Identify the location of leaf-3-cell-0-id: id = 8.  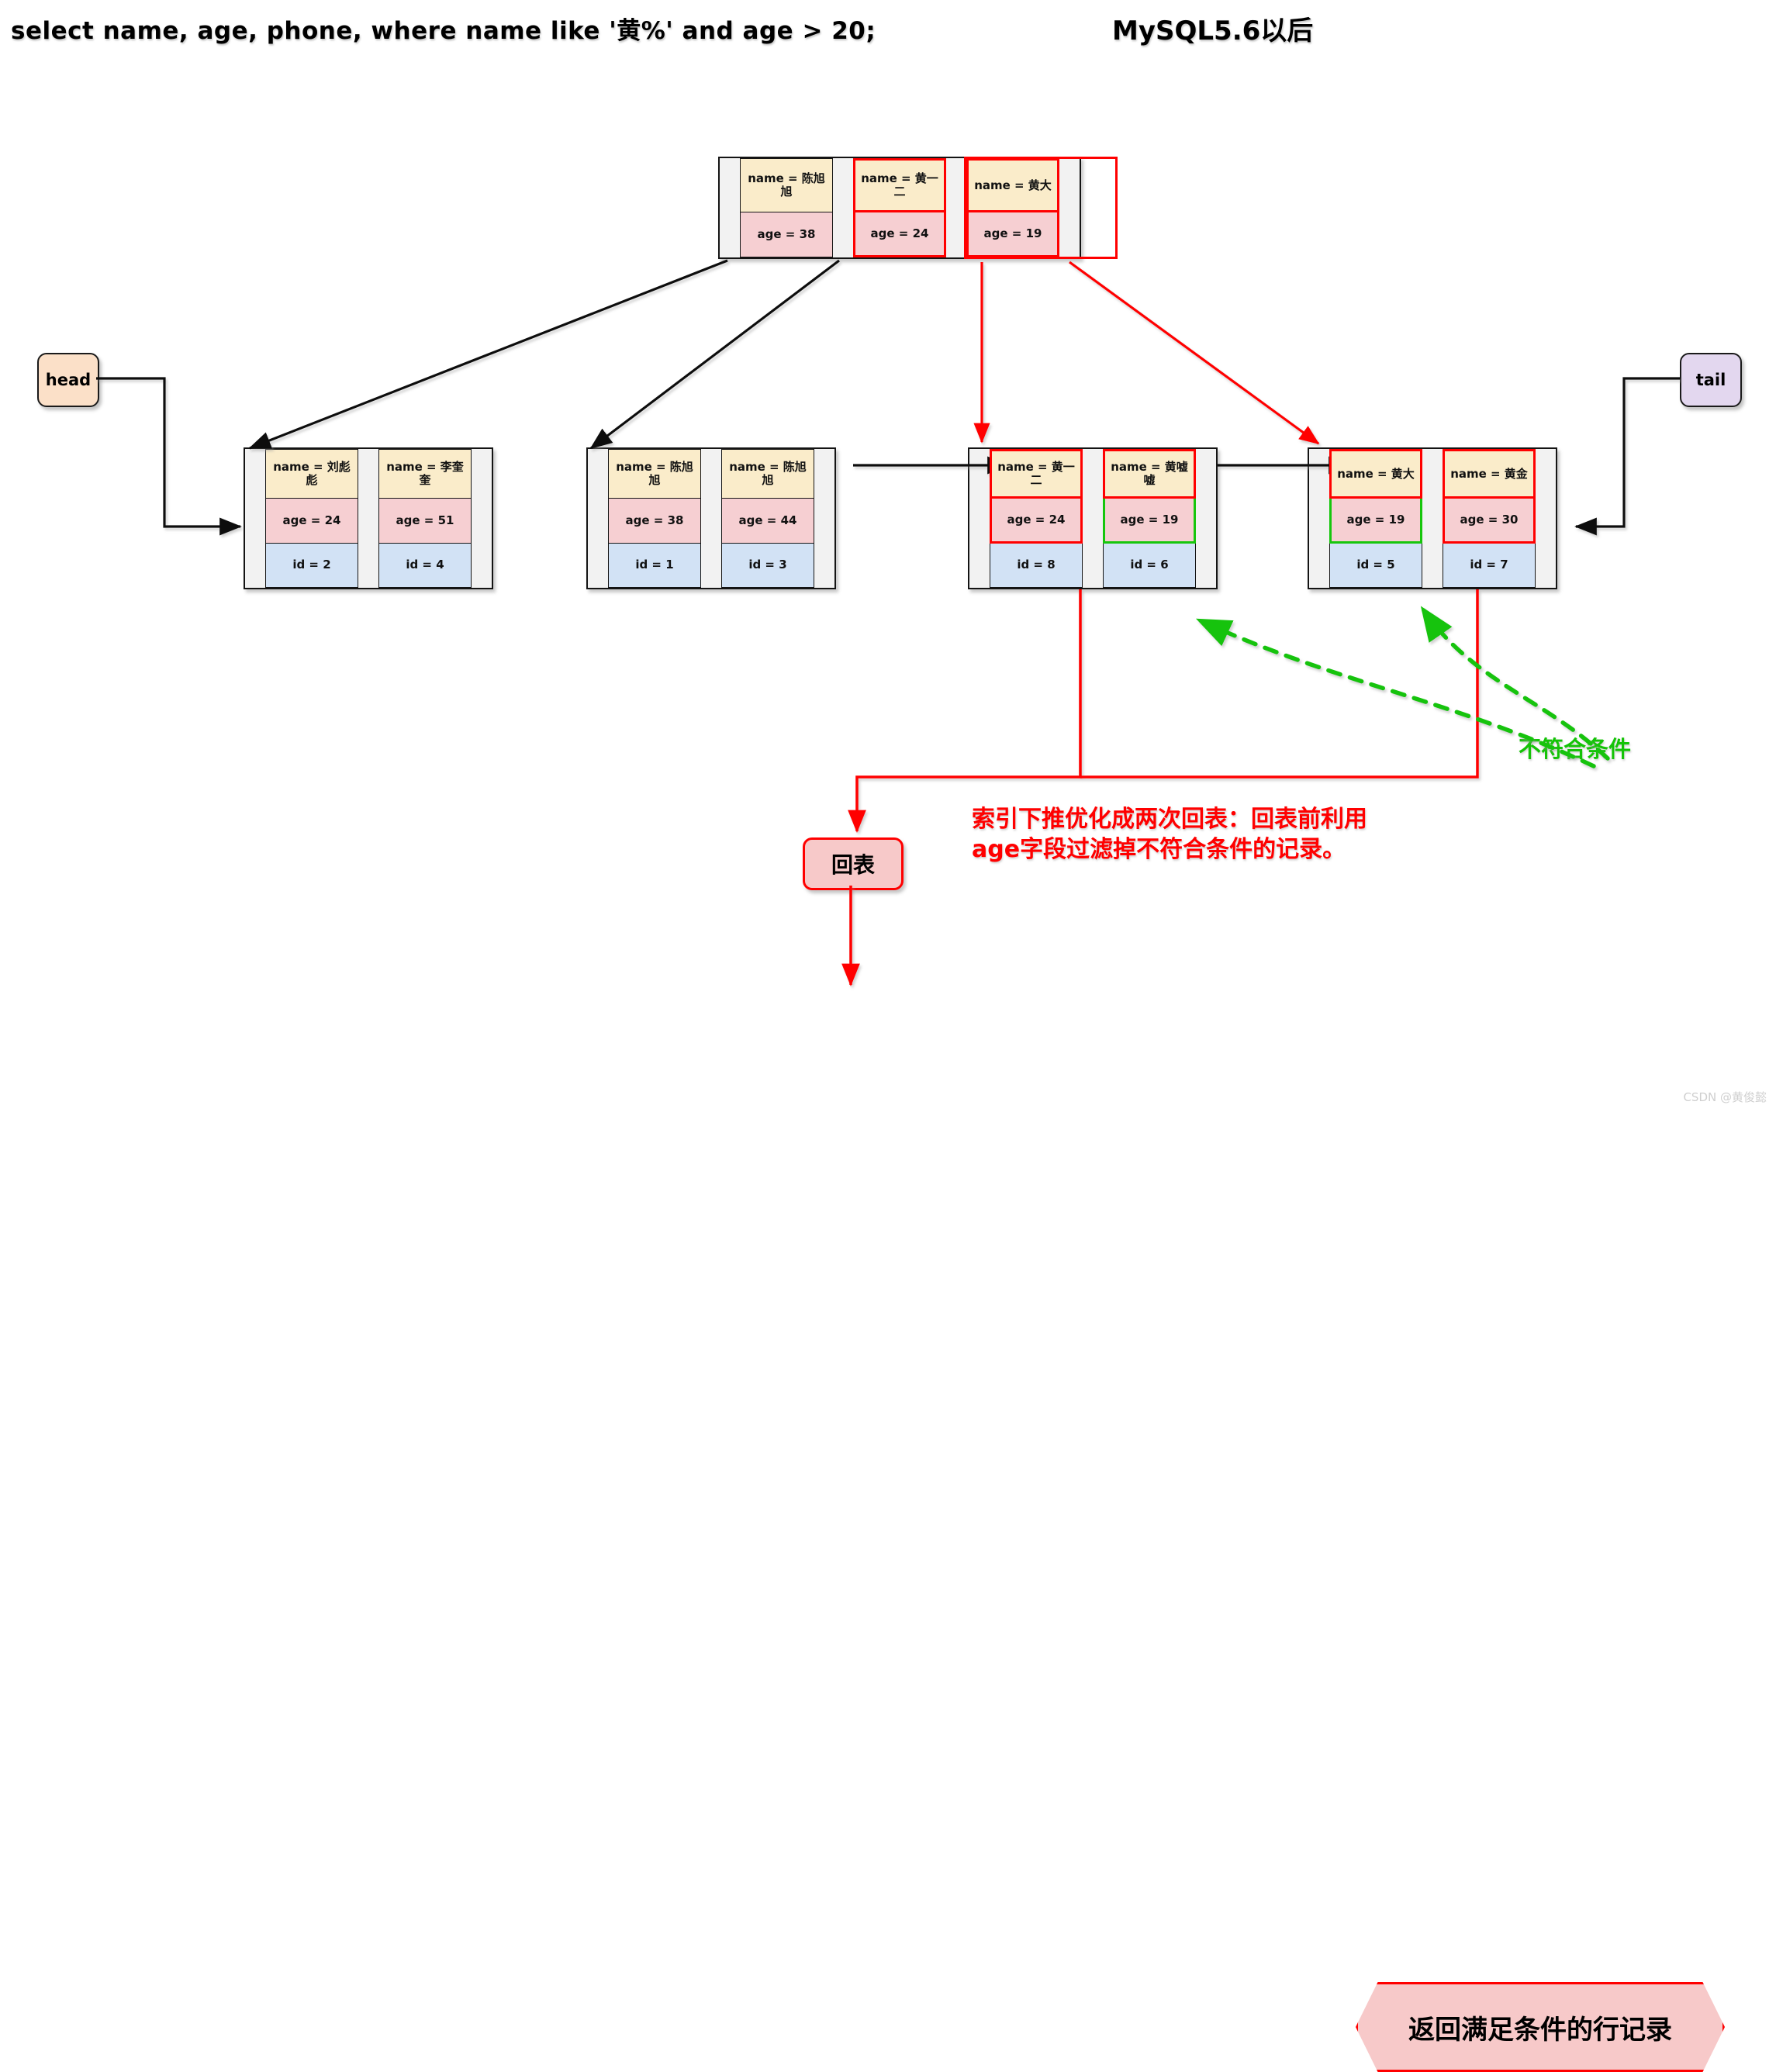
(1036, 565).